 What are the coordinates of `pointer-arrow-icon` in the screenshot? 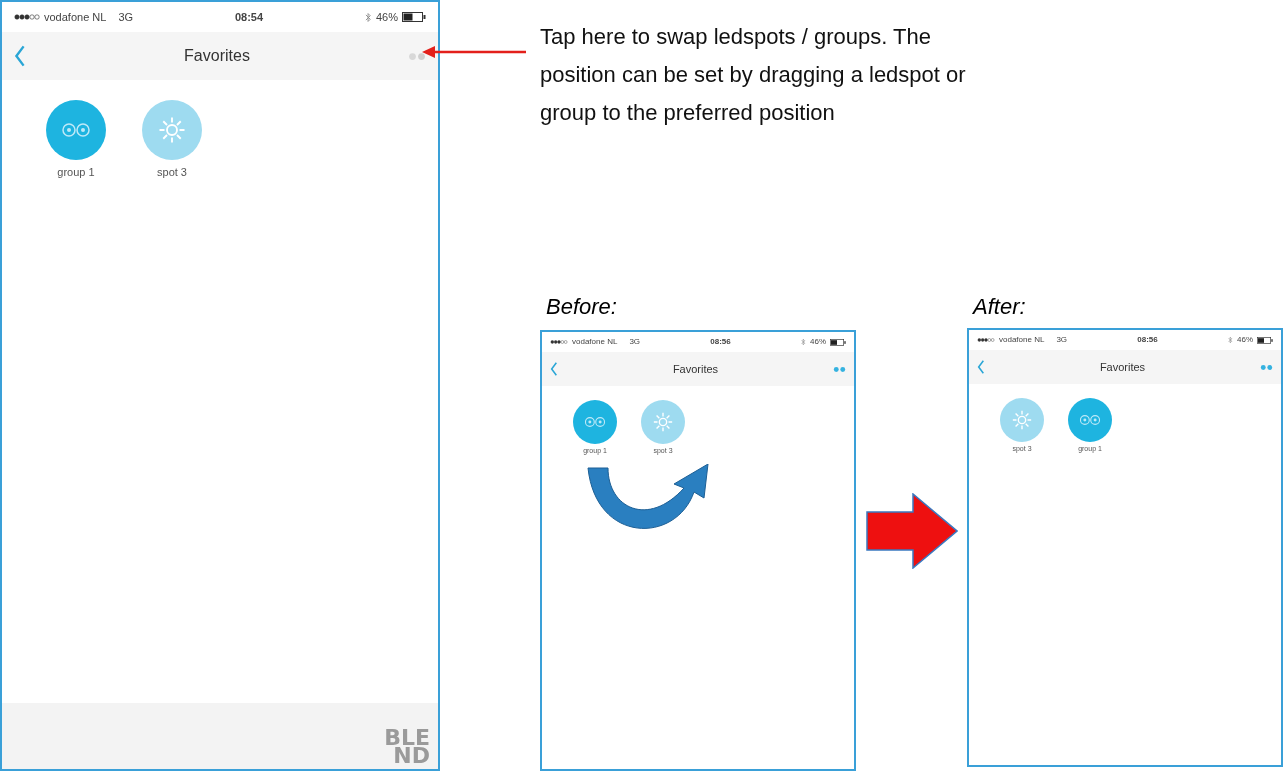 It's located at (474, 52).